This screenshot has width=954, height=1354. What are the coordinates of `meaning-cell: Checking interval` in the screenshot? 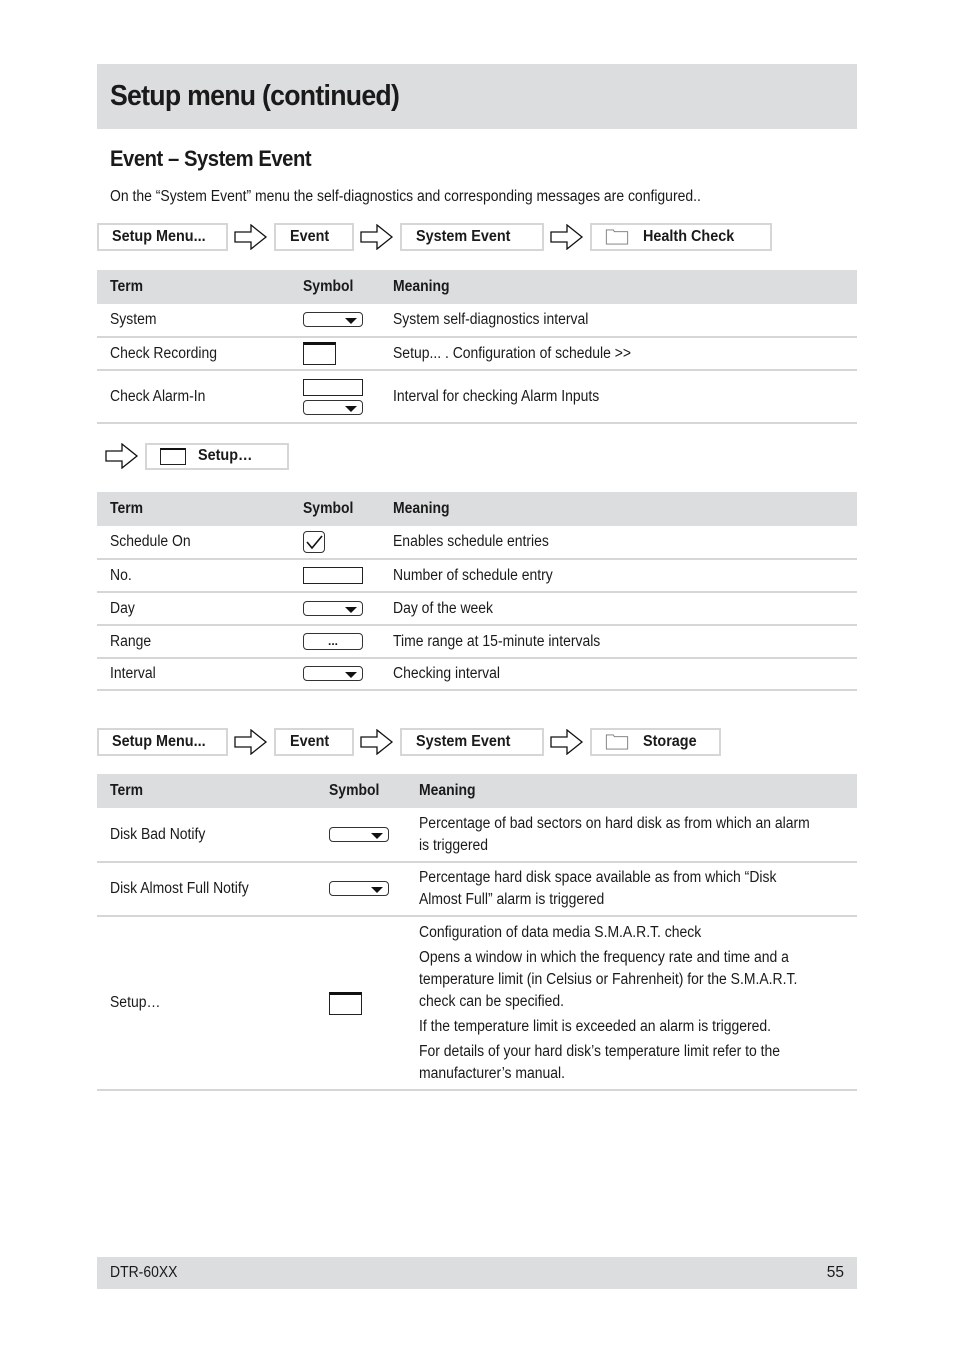 It's located at (618, 674).